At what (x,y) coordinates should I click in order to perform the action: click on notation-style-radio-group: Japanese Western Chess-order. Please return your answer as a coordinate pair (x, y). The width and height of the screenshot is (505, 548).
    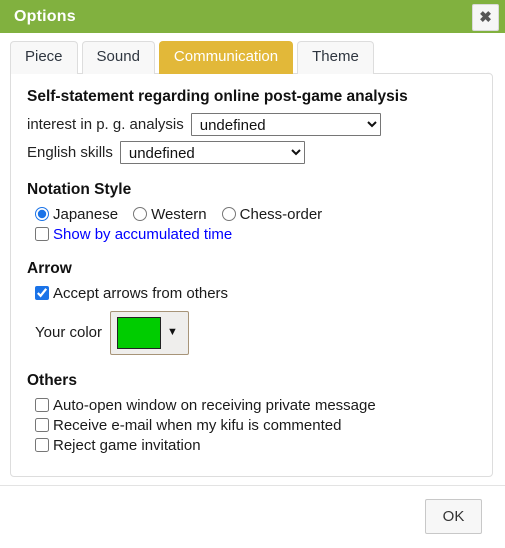
    Looking at the image, I should click on (255, 214).